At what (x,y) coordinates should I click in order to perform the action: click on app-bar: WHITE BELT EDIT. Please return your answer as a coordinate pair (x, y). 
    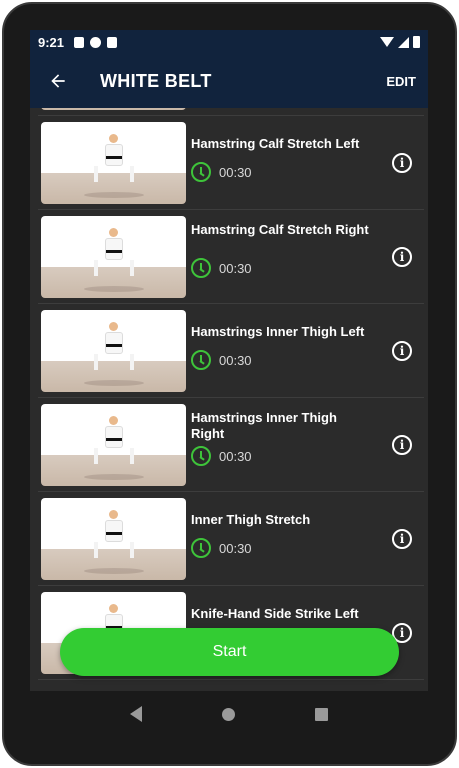
    Looking at the image, I should click on (229, 81).